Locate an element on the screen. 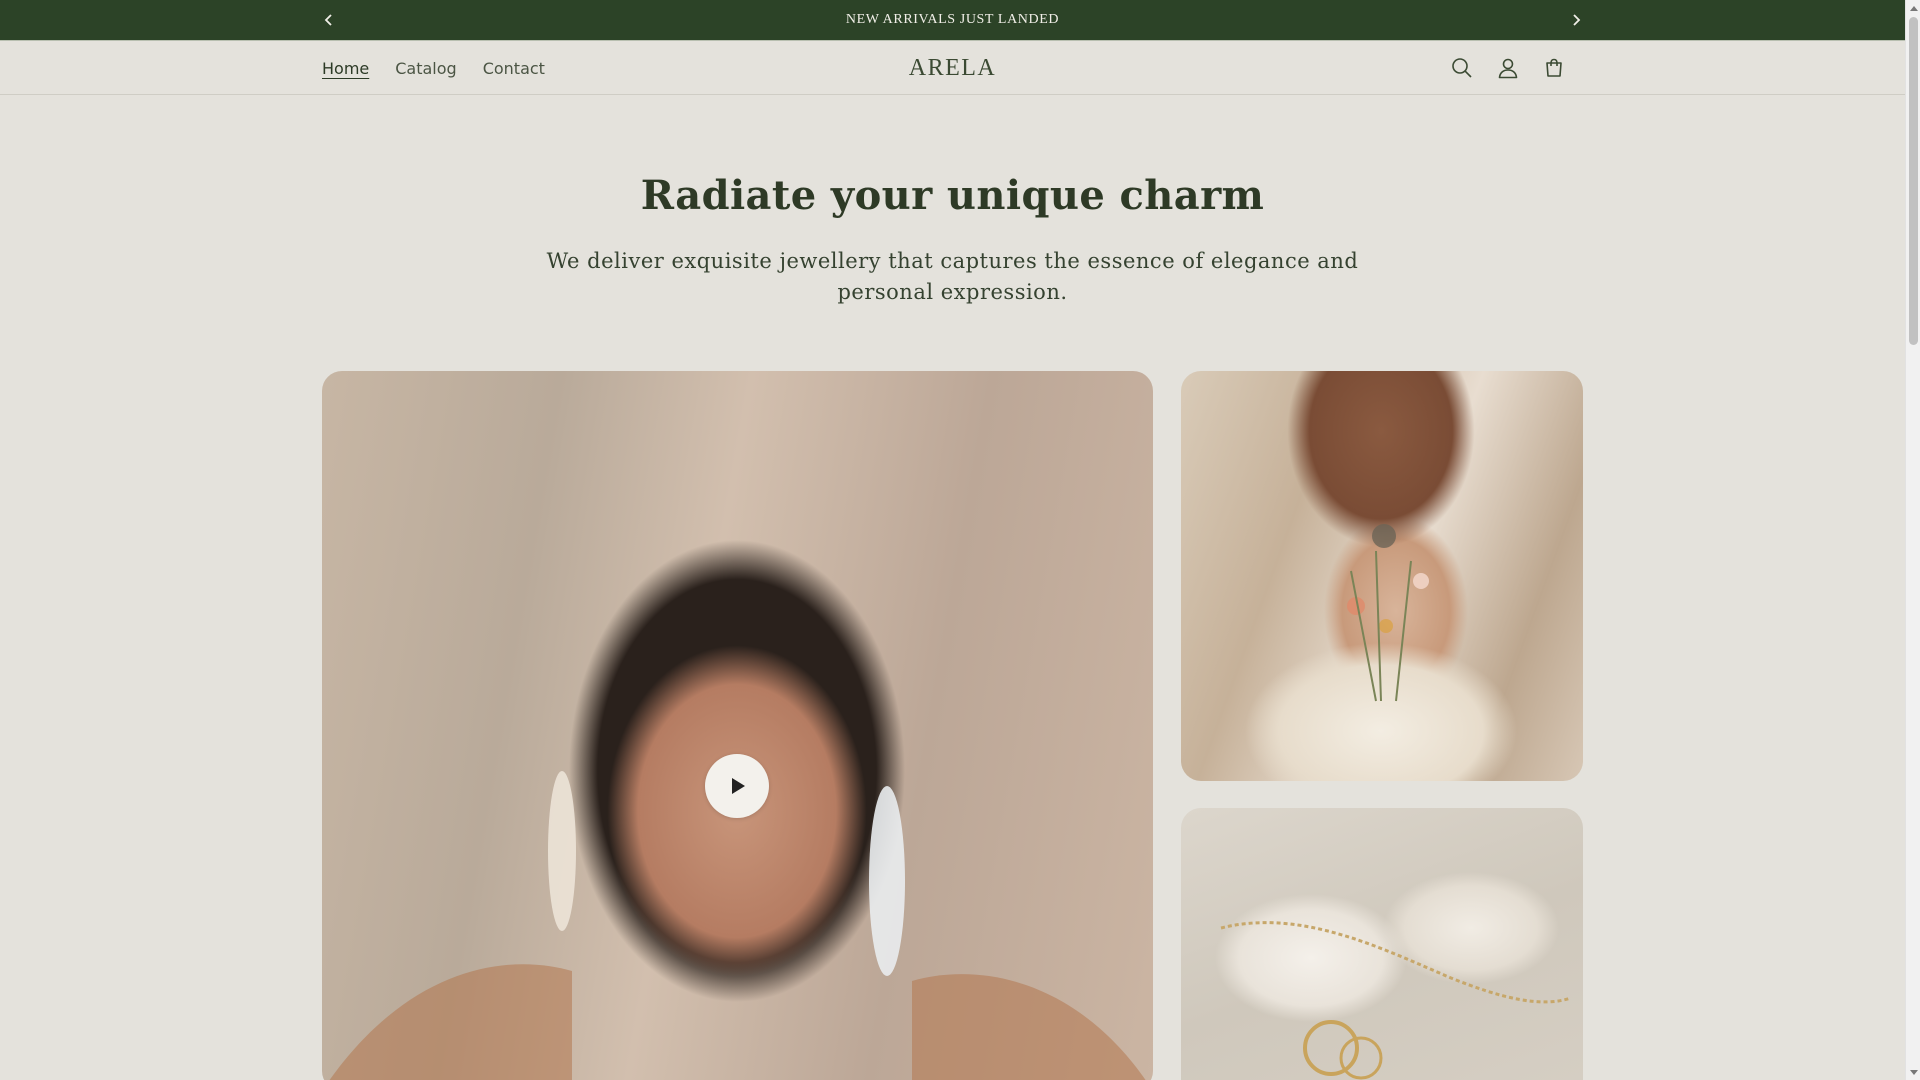 Image resolution: width=1920 pixels, height=1080 pixels. cart-button is located at coordinates (1554, 68).